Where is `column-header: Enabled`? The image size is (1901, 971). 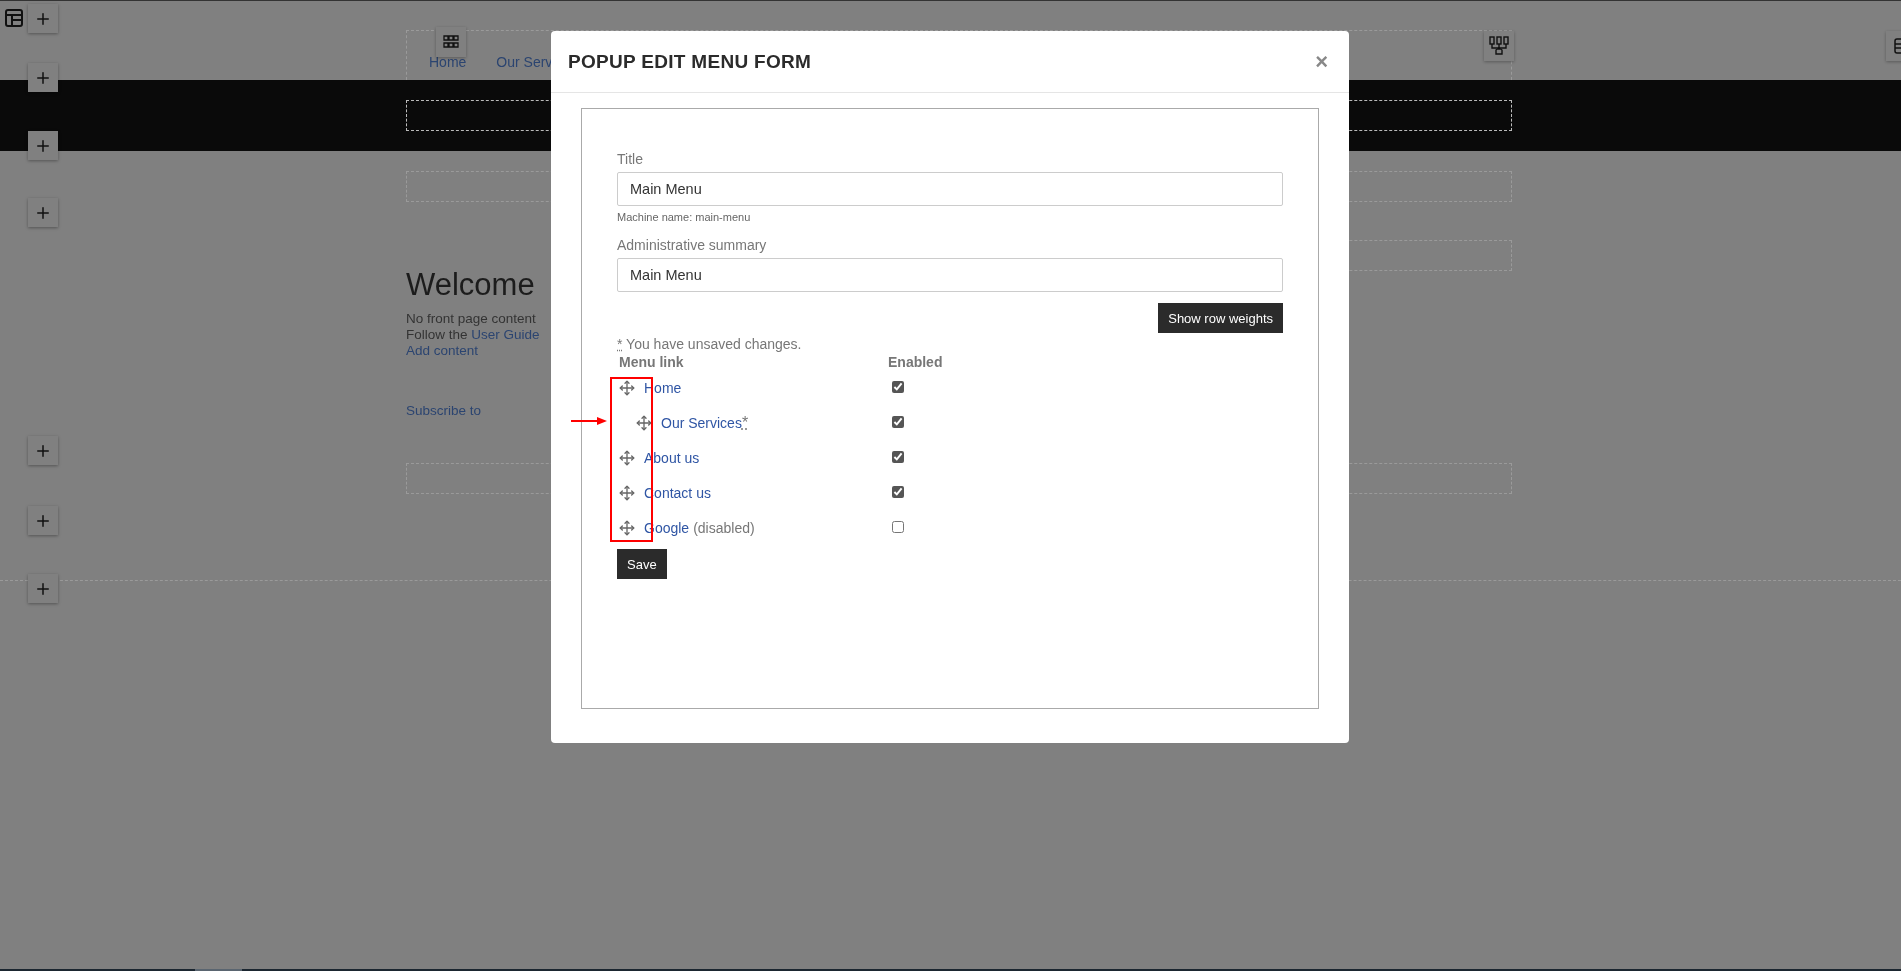
column-header: Enabled is located at coordinates (916, 362).